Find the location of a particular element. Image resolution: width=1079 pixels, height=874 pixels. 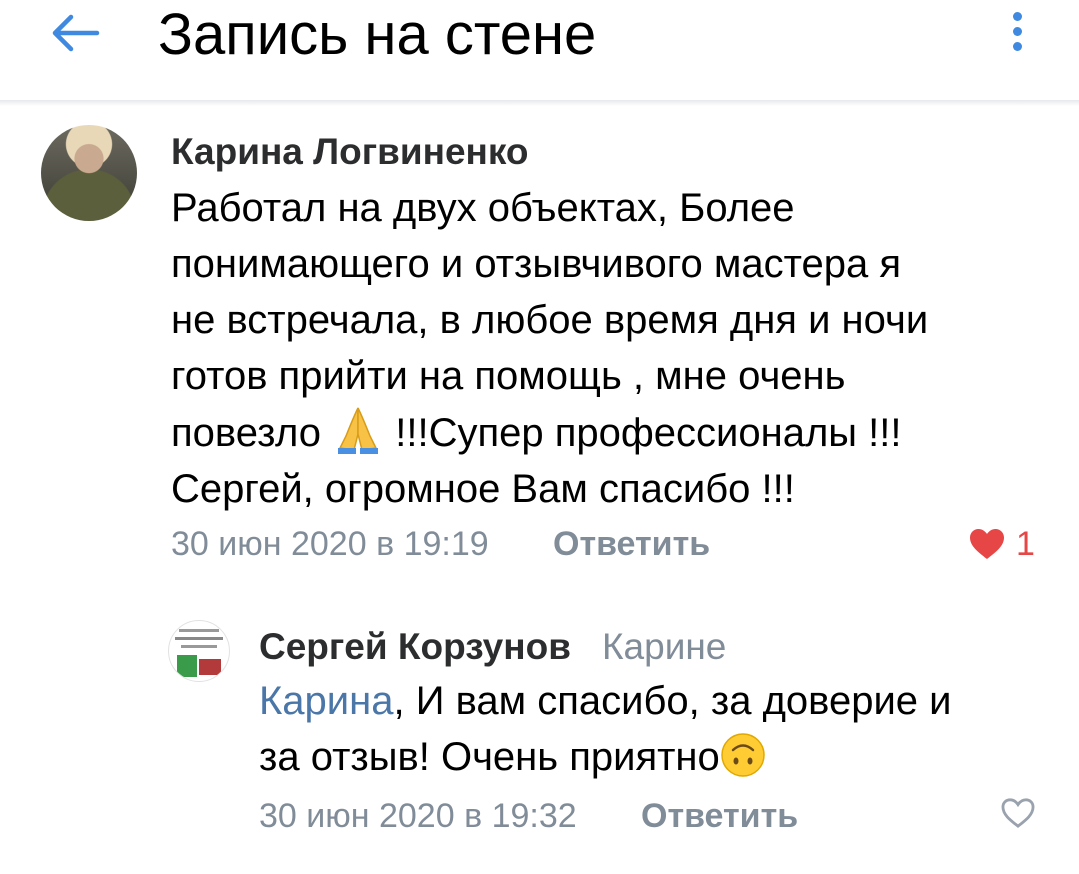

like-count: 1 is located at coordinates (1025, 544).